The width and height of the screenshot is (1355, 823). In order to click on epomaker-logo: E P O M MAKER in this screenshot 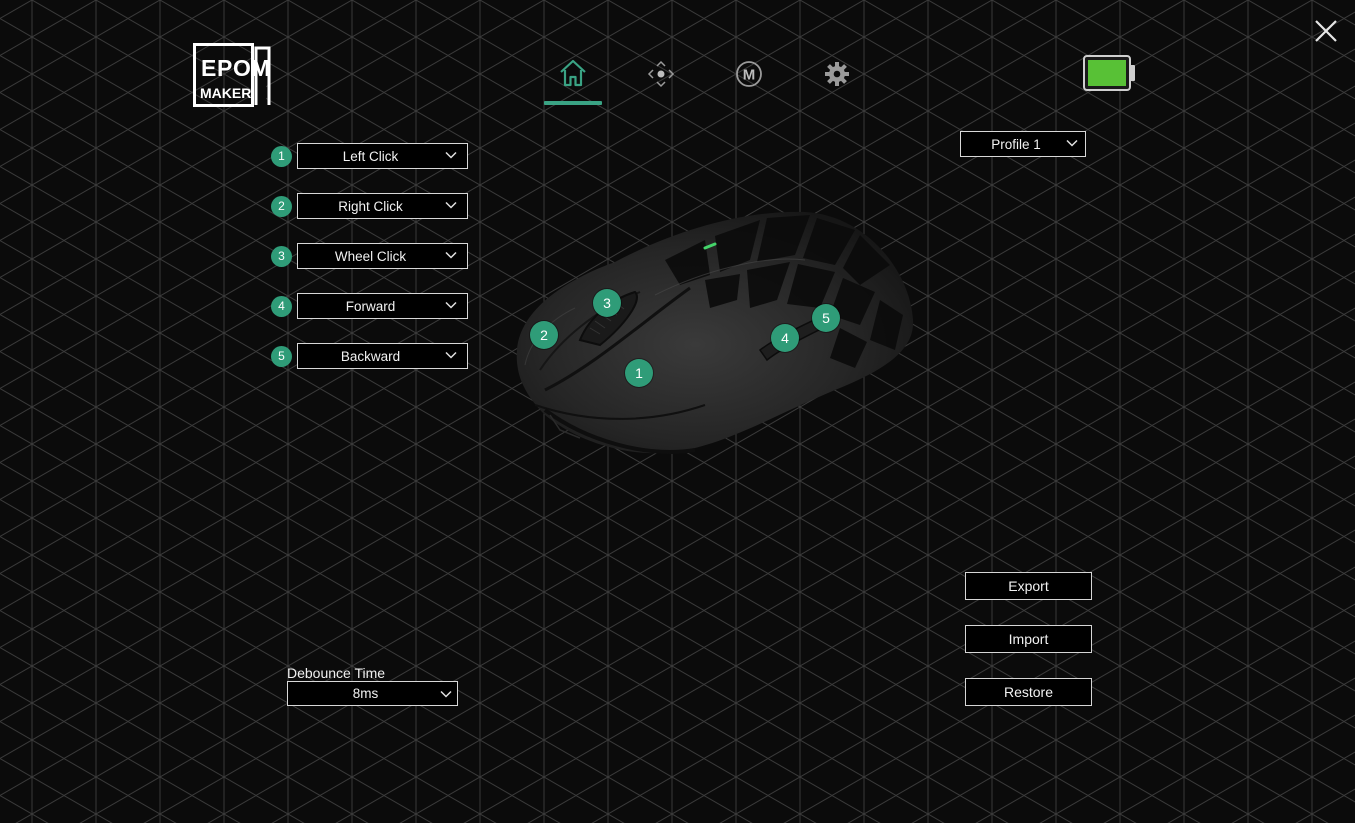, I will do `click(232, 75)`.